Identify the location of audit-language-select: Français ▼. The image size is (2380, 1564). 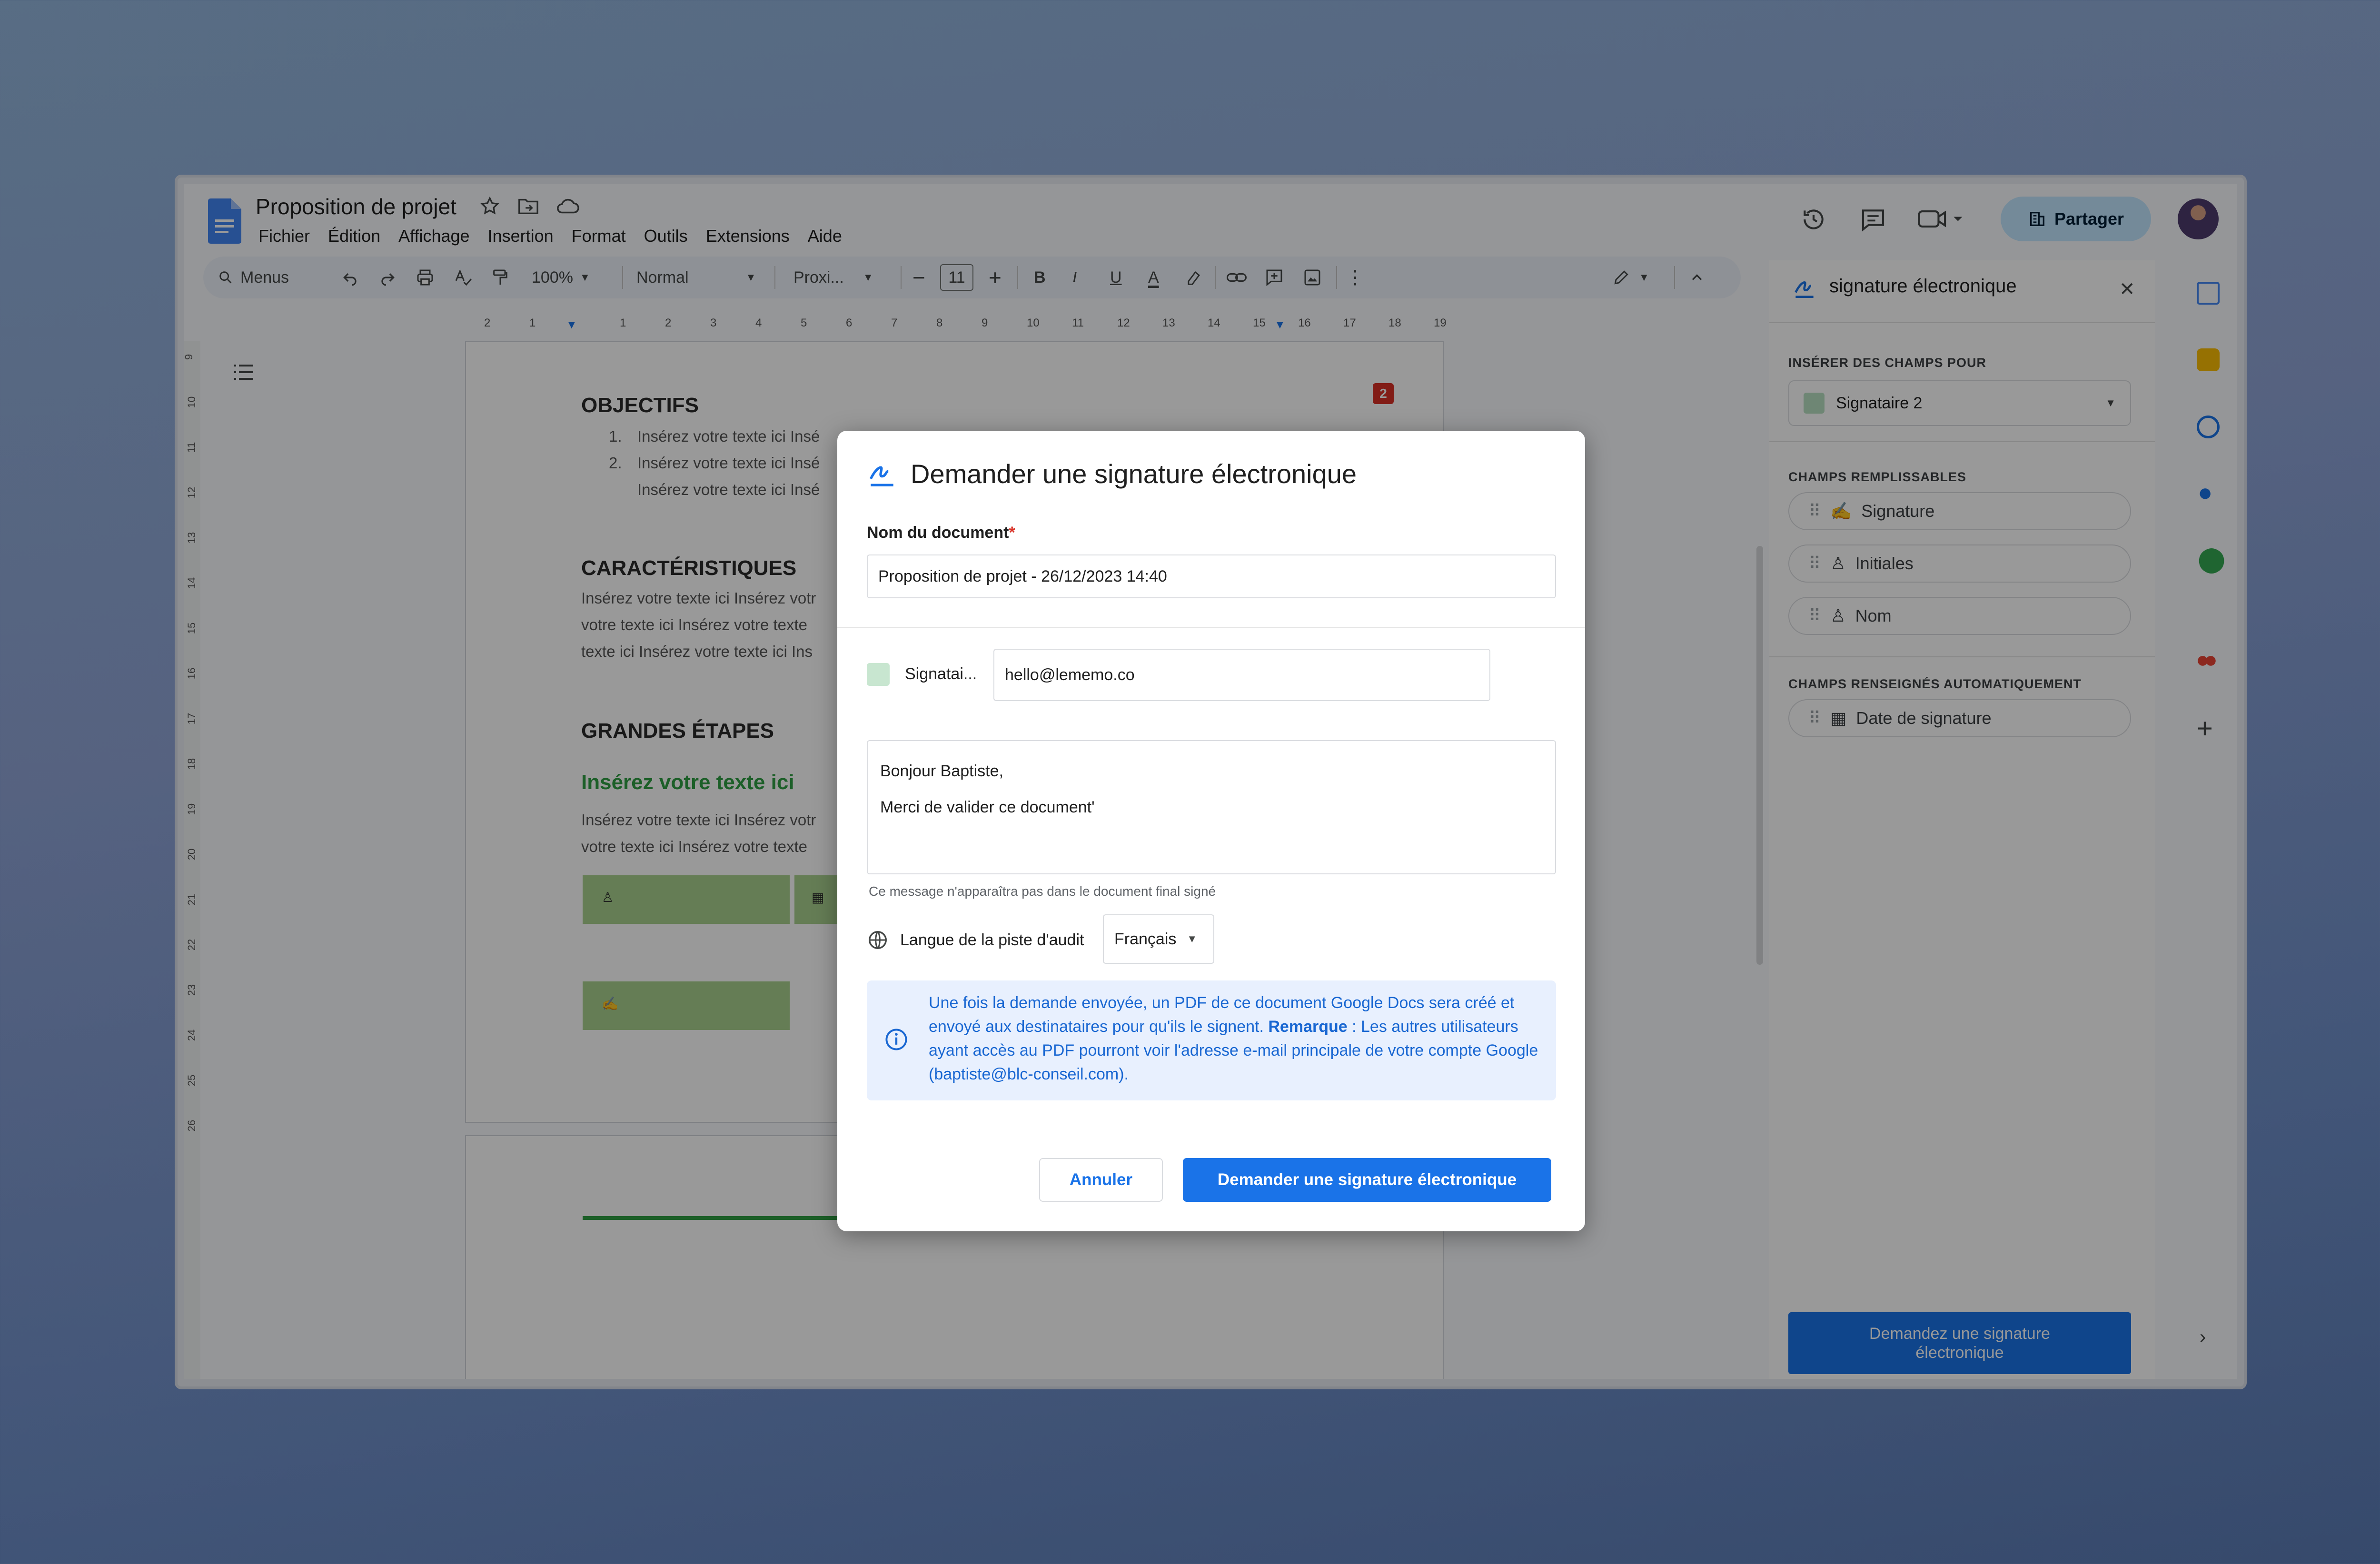
(1158, 939).